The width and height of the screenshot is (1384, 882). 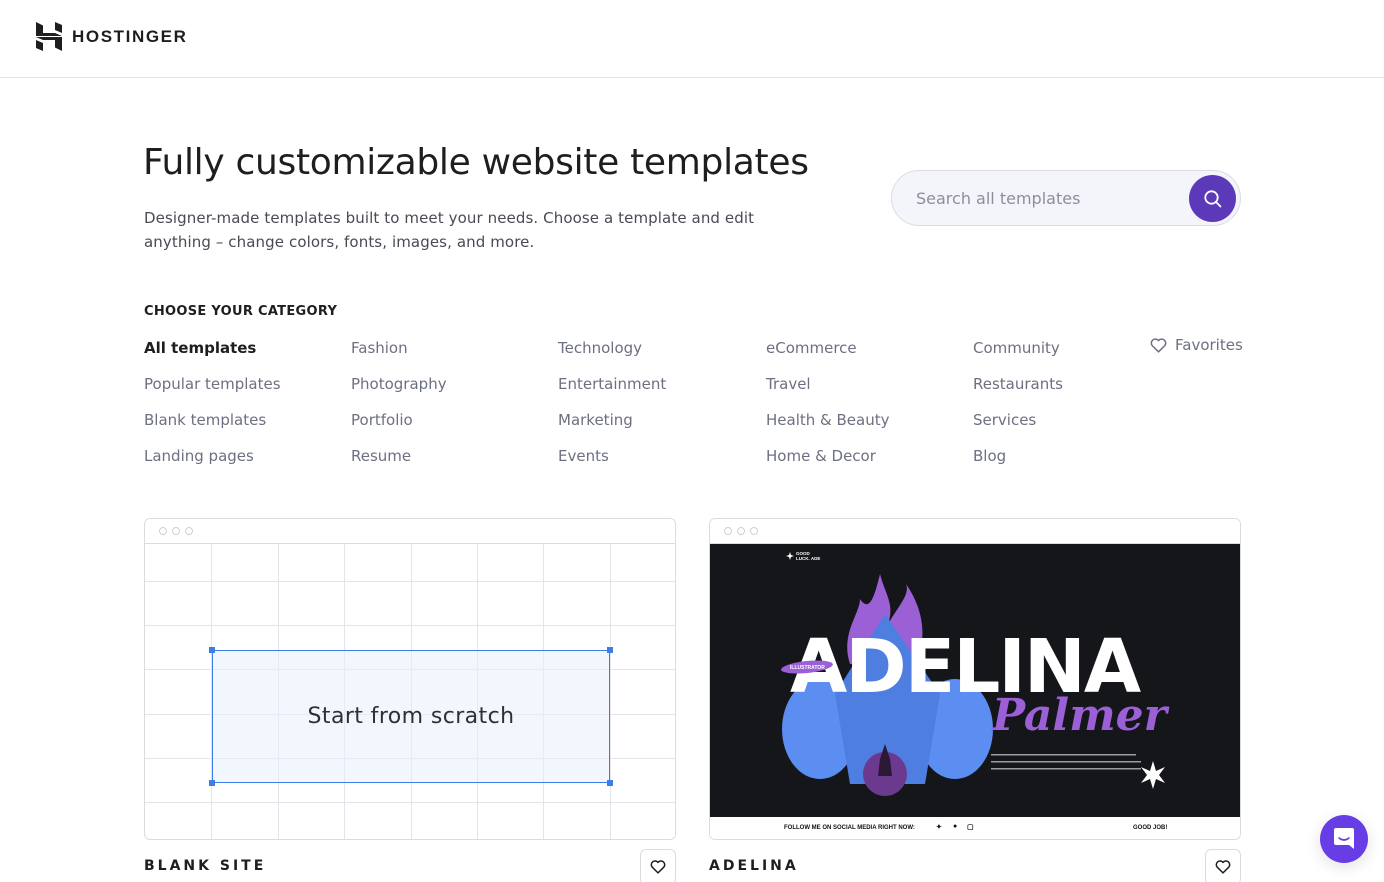 I want to click on svg-text: ILLUSTRATOR, so click(x=807, y=668).